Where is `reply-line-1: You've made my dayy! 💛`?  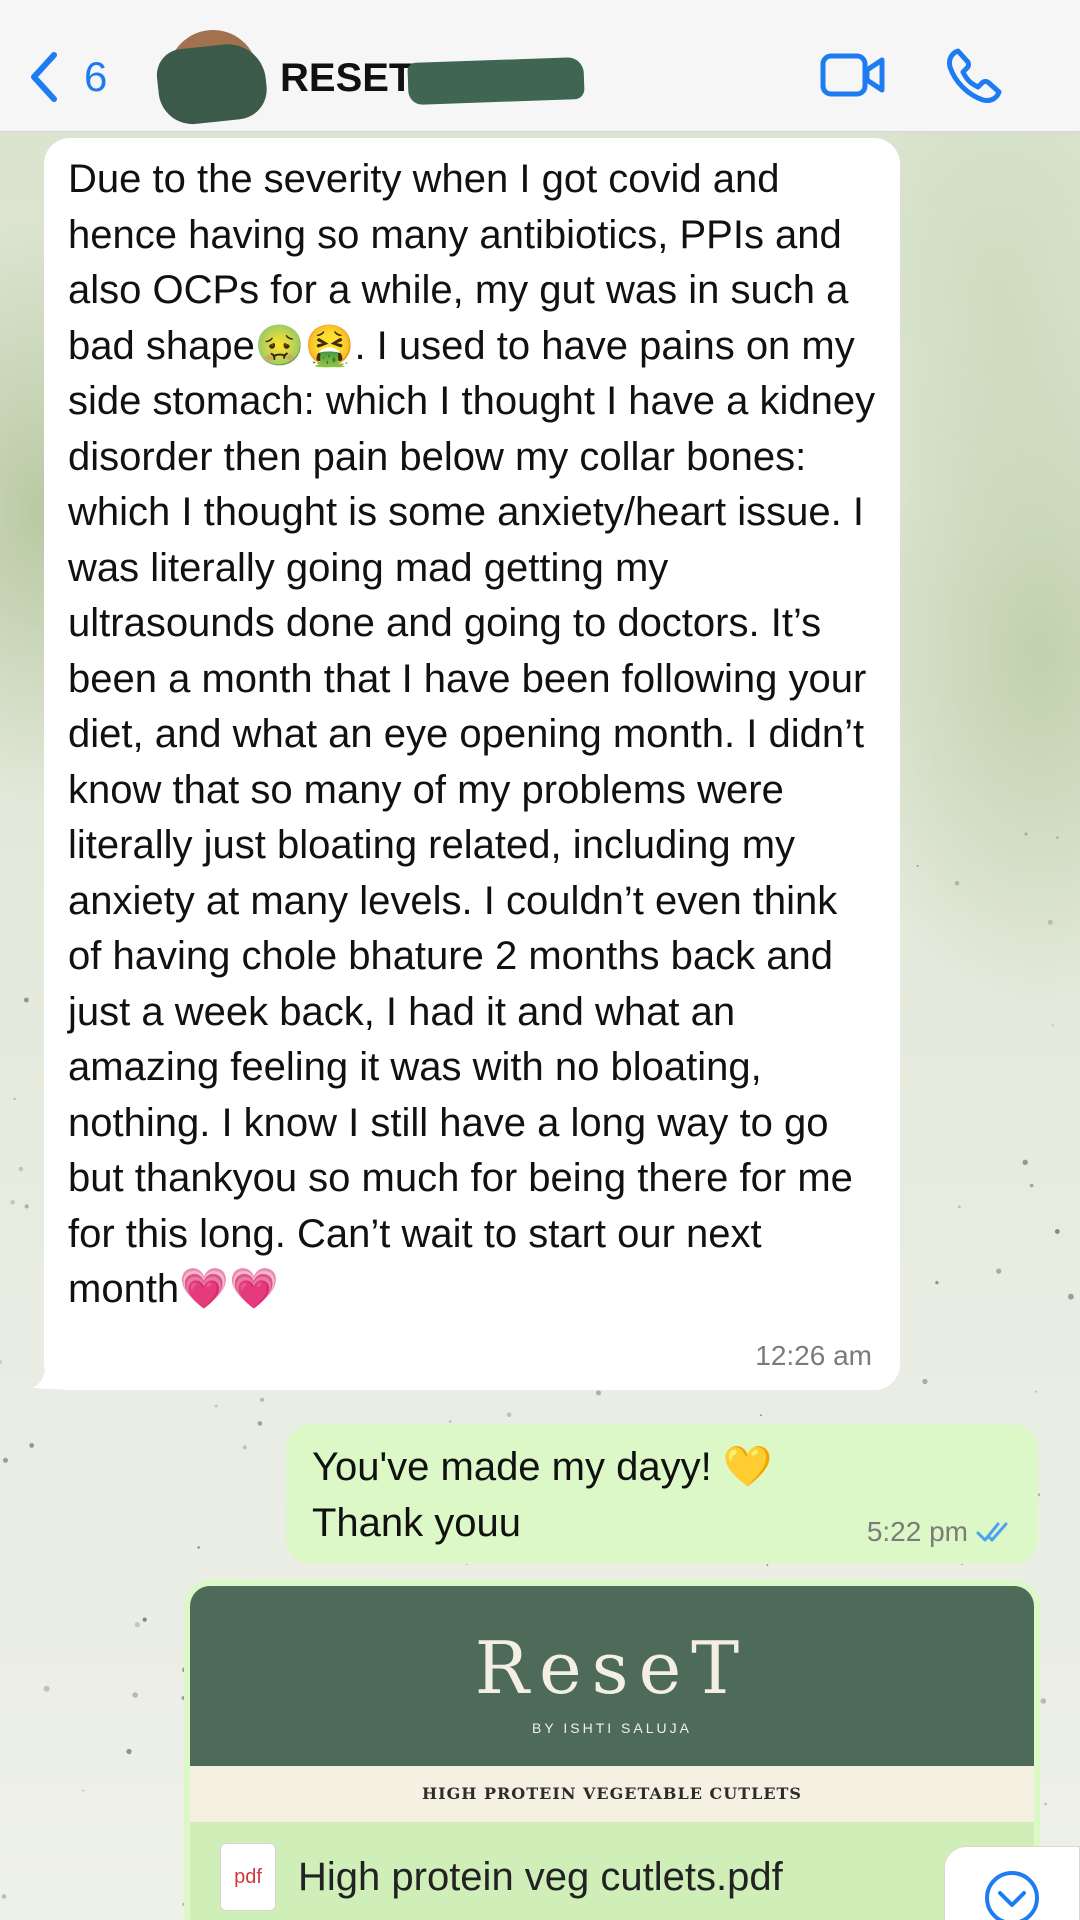
reply-line-1: You've made my dayy! 💛 is located at coordinates (542, 1467).